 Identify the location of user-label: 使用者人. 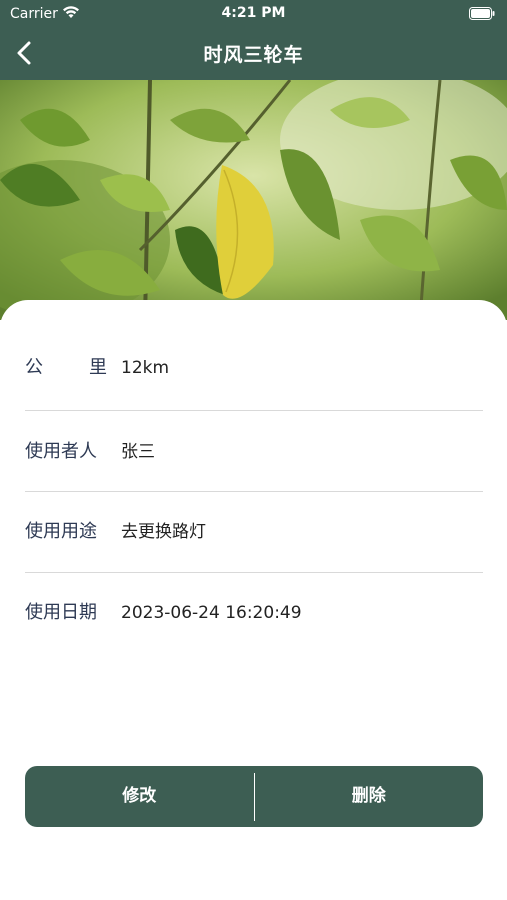
(61, 451).